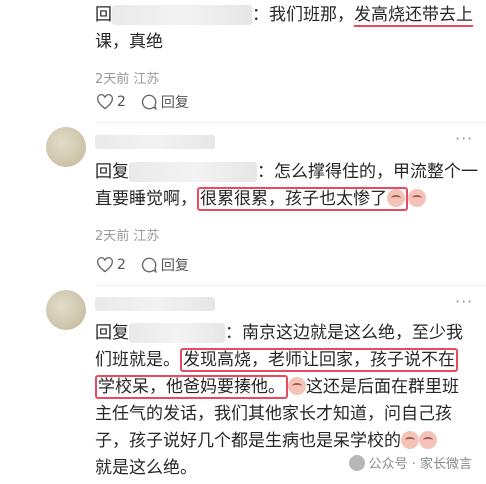 Image resolution: width=486 pixels, height=484 pixels. I want to click on comment-3-line-3-rest: 这还是后面在群里班, so click(382, 387).